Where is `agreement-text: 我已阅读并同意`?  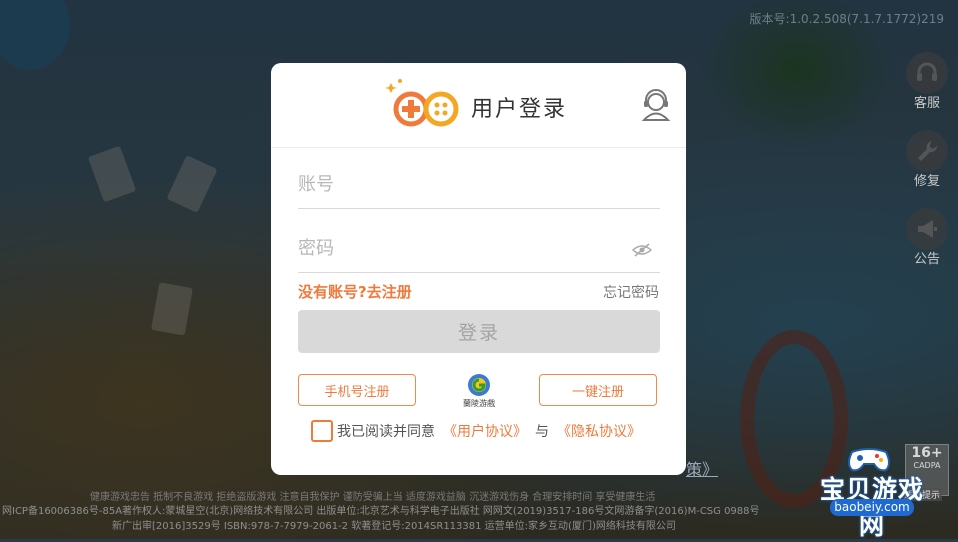 agreement-text: 我已阅读并同意 is located at coordinates (386, 432).